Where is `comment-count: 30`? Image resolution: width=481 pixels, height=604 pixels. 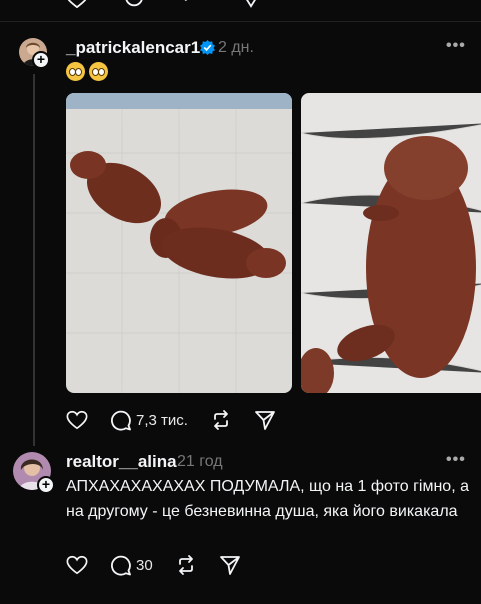
comment-count: 30 is located at coordinates (144, 565).